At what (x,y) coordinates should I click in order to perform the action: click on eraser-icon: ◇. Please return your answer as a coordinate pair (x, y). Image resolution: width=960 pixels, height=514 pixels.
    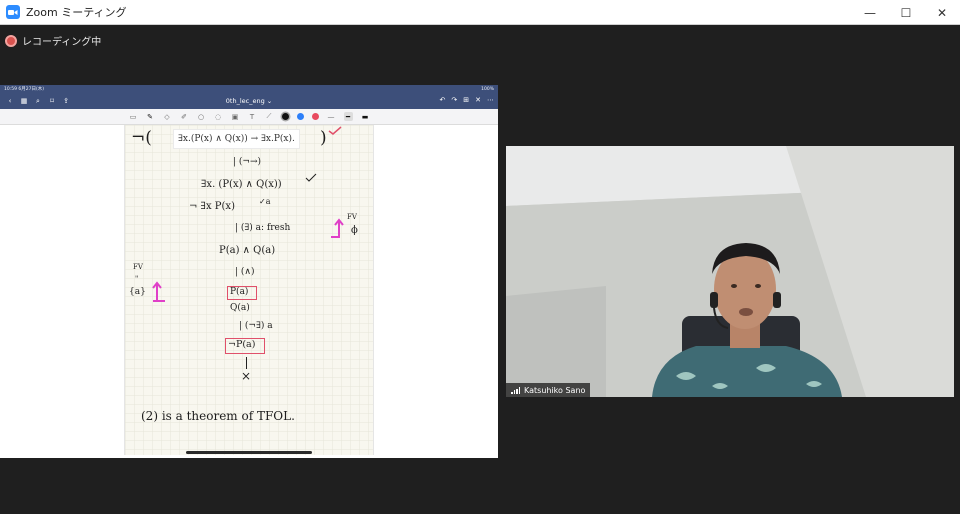
    Looking at the image, I should click on (167, 116).